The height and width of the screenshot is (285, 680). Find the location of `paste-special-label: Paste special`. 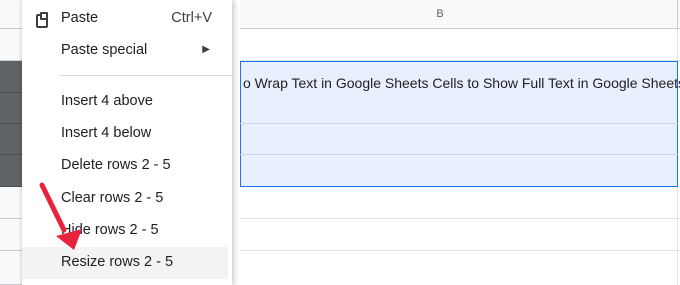

paste-special-label: Paste special is located at coordinates (104, 50).